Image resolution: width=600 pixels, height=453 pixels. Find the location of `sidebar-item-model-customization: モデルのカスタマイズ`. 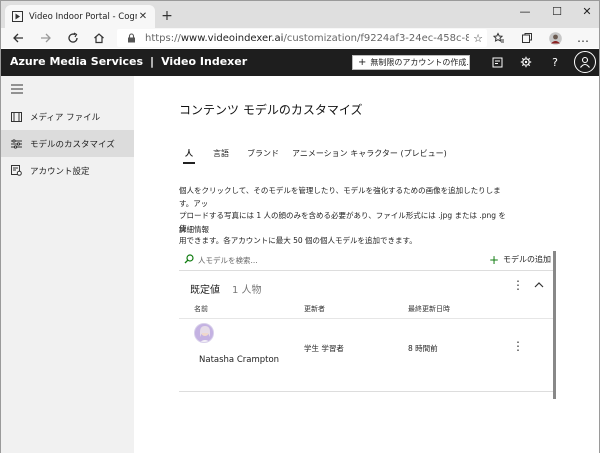

sidebar-item-model-customization: モデルのカスタマイズ is located at coordinates (67, 143).